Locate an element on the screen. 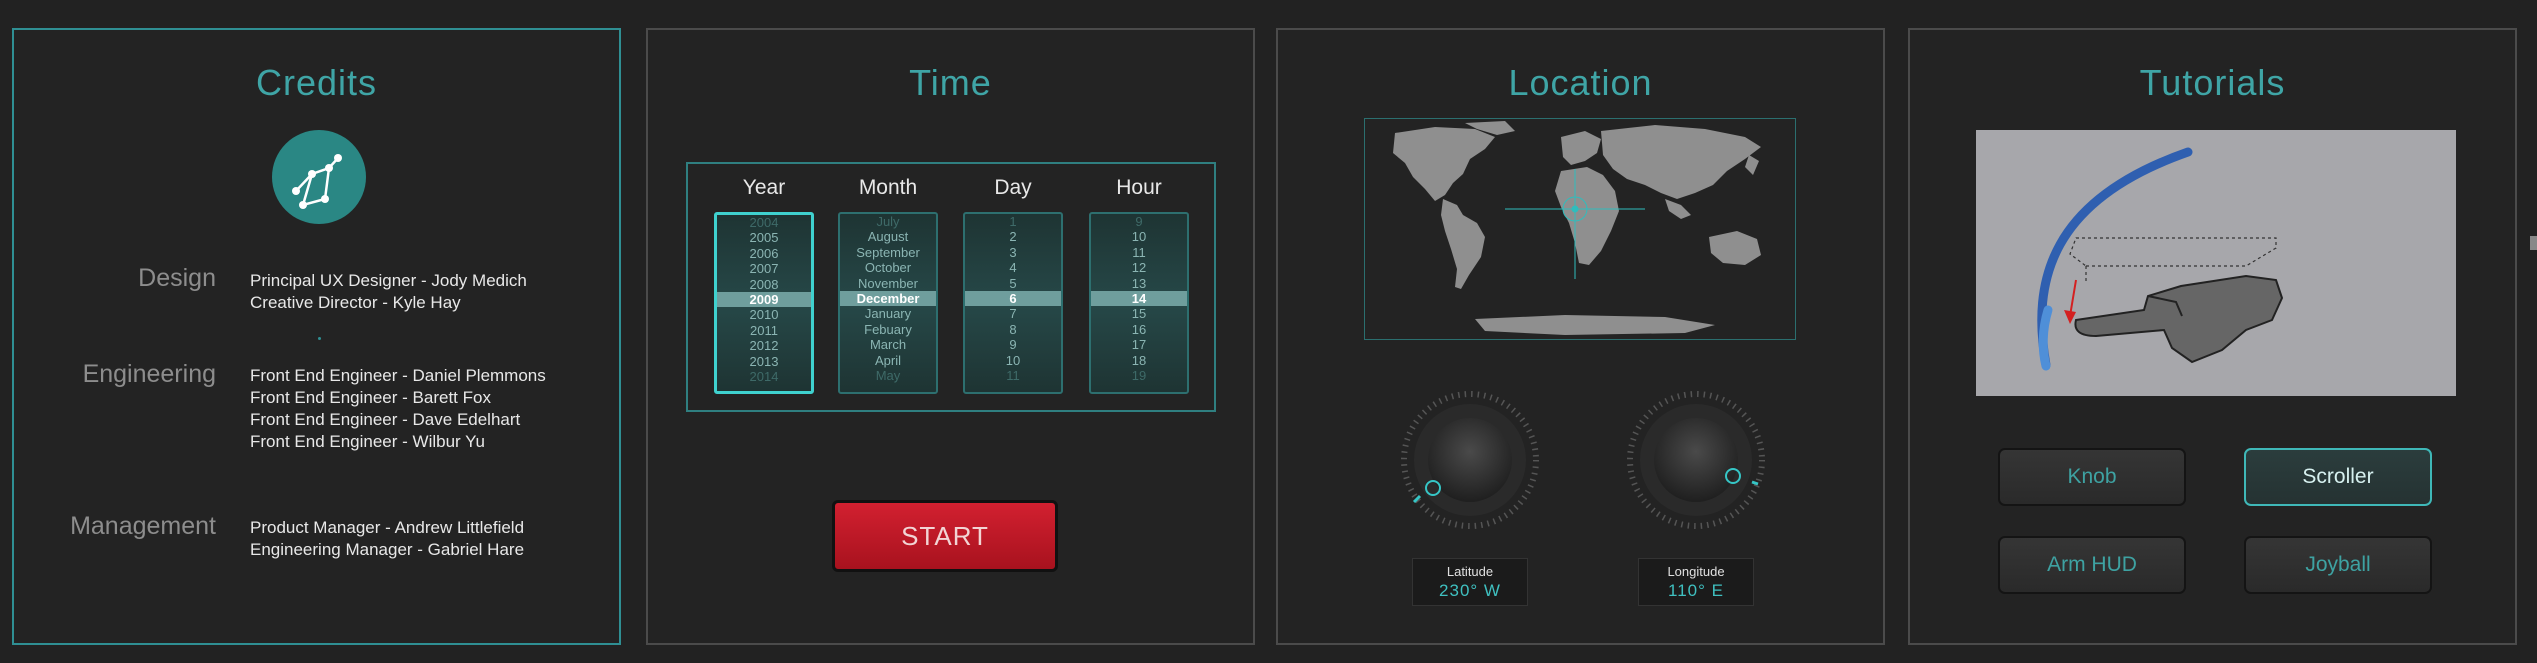  picker-item: January is located at coordinates (888, 313).